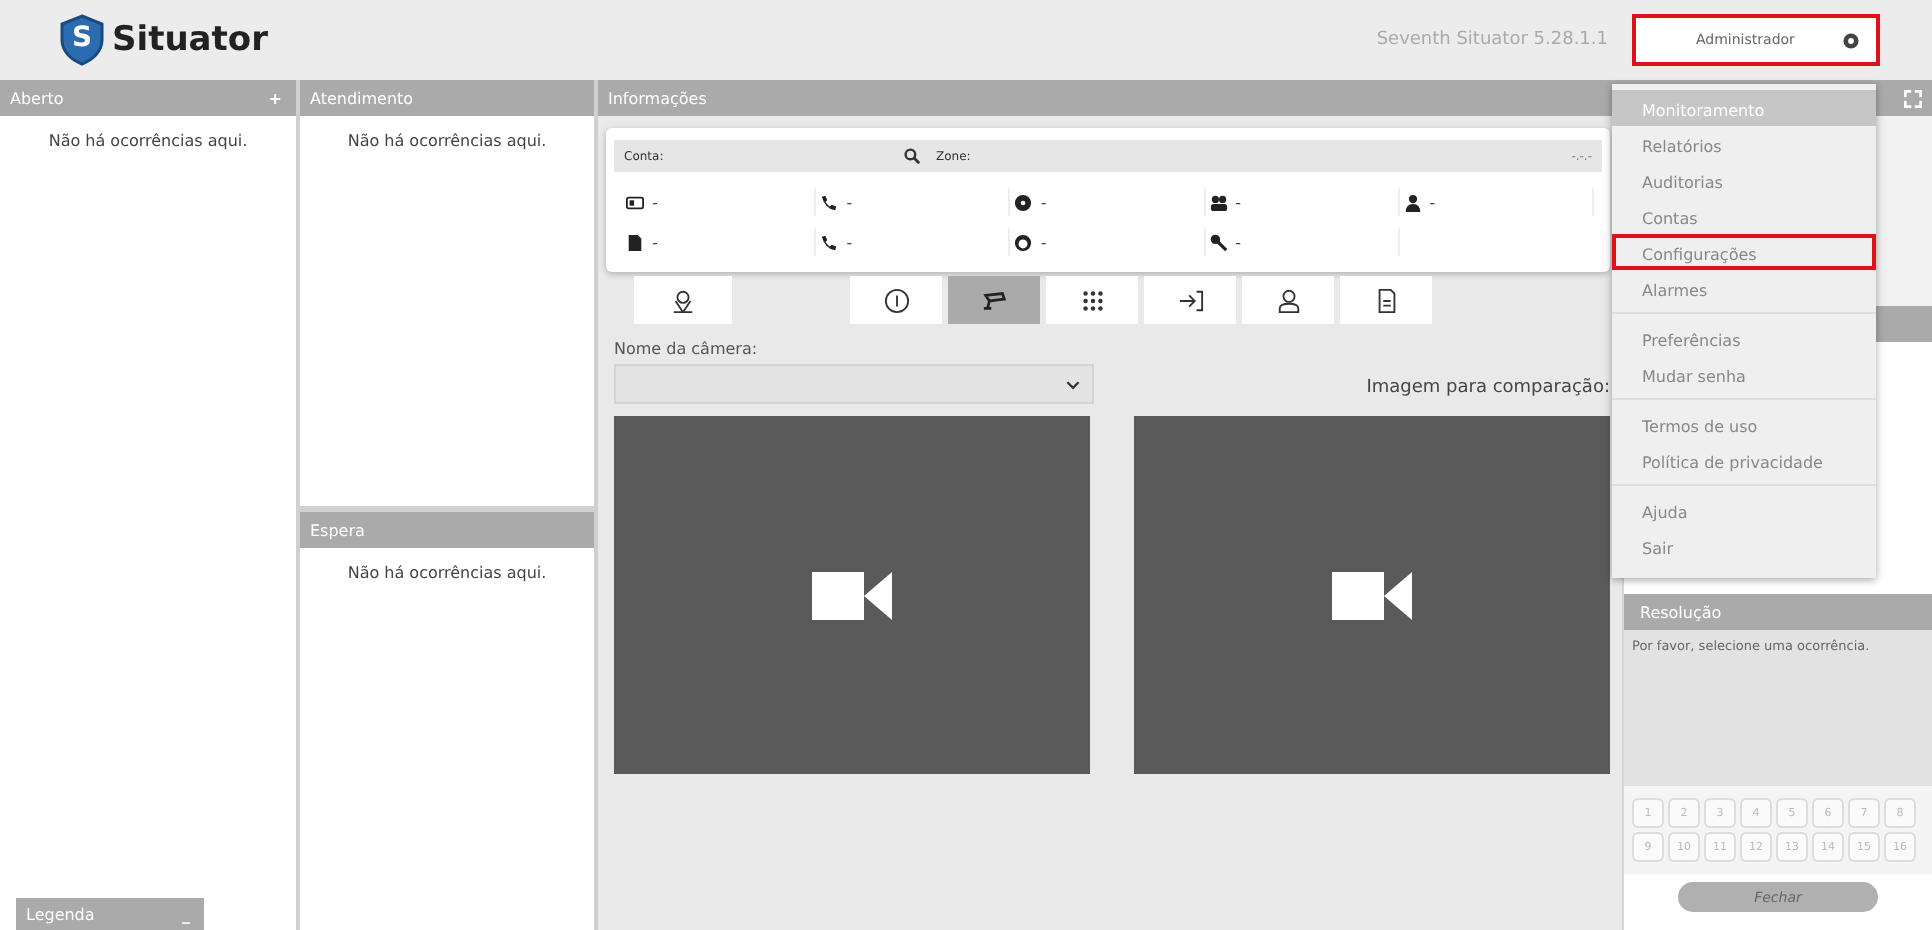  Describe the element at coordinates (1744, 288) in the screenshot. I see `menu-item: Alarmes` at that location.